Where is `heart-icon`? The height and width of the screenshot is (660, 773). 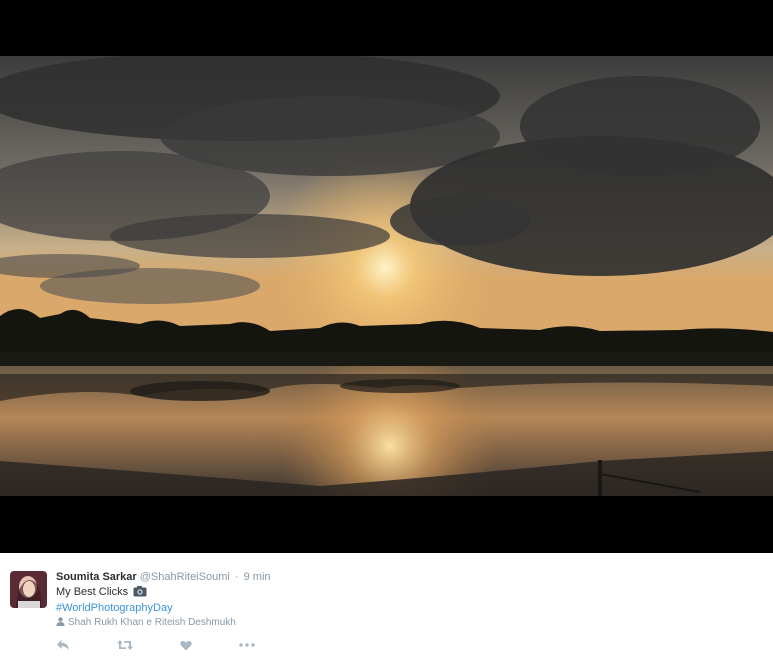
heart-icon is located at coordinates (186, 645).